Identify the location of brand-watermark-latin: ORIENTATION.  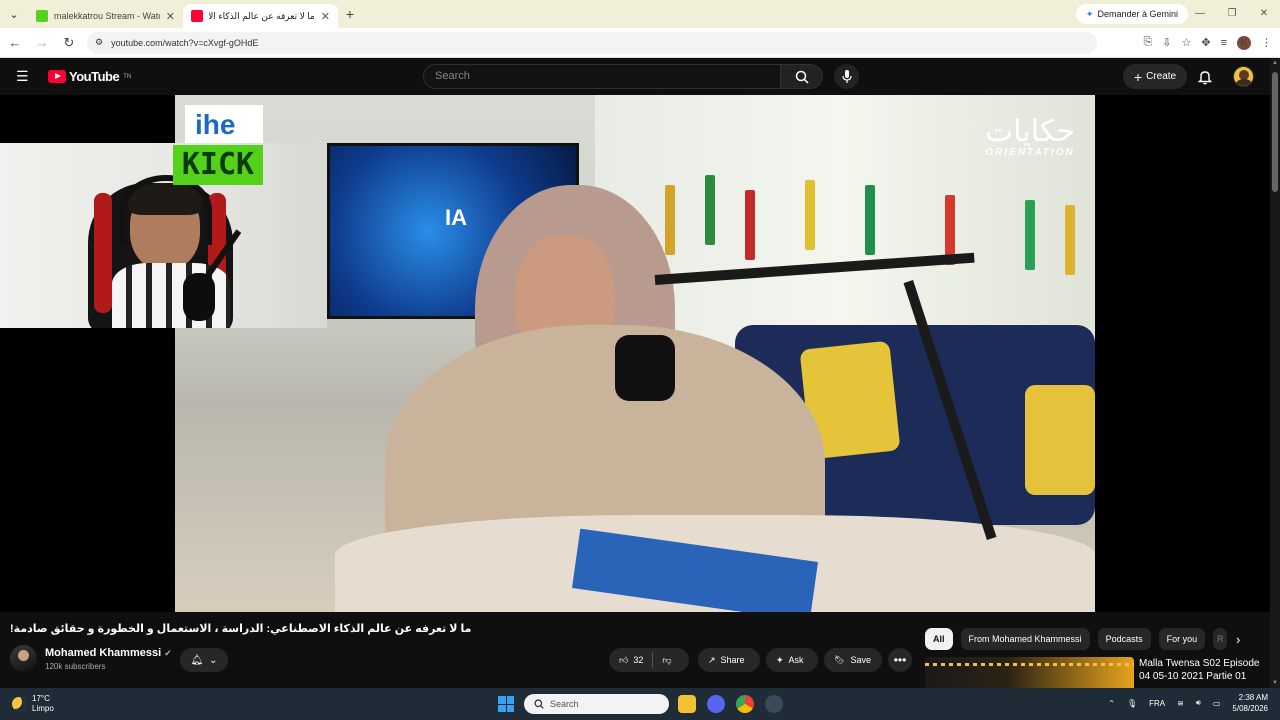
(1030, 152).